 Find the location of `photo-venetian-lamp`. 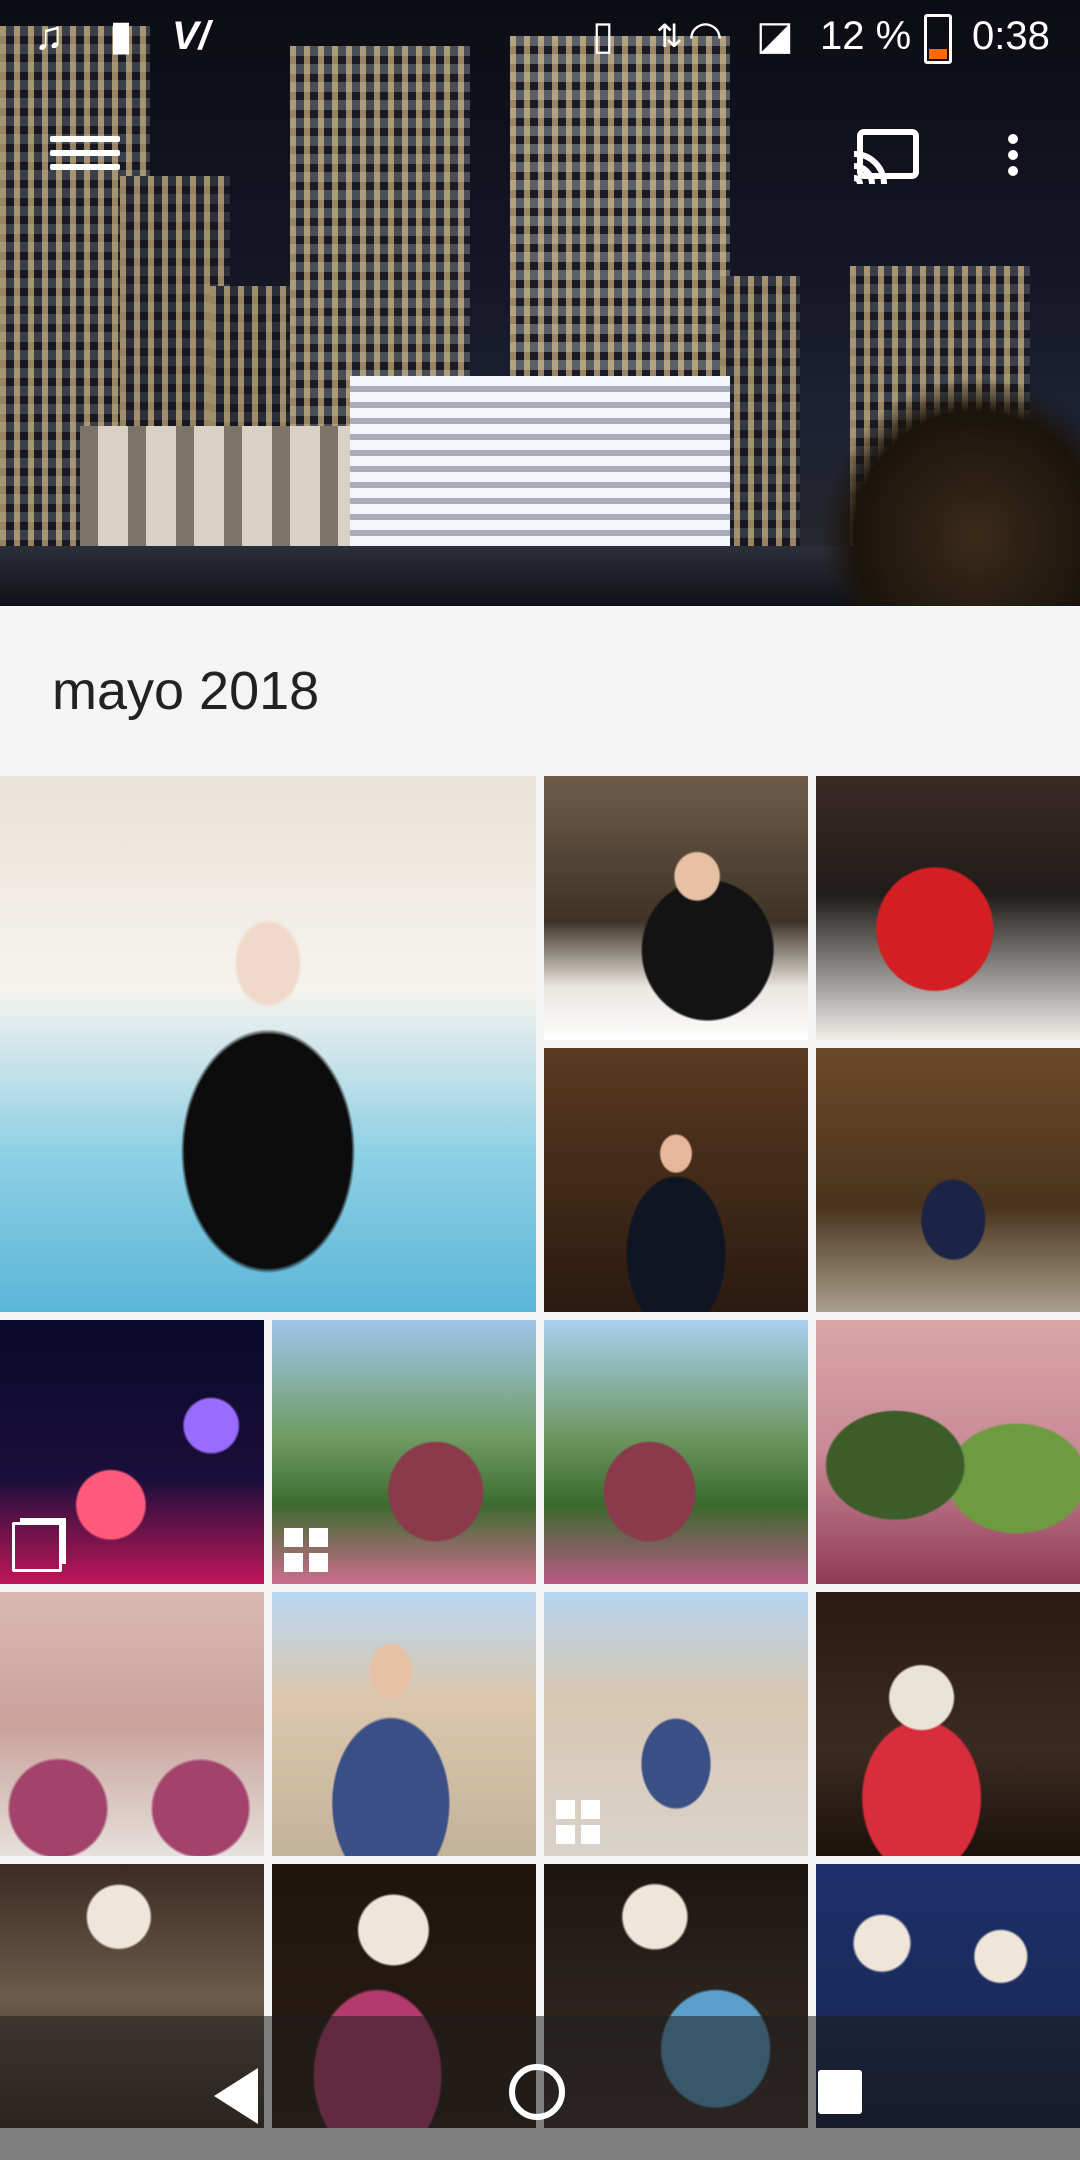

photo-venetian-lamp is located at coordinates (132, 1724).